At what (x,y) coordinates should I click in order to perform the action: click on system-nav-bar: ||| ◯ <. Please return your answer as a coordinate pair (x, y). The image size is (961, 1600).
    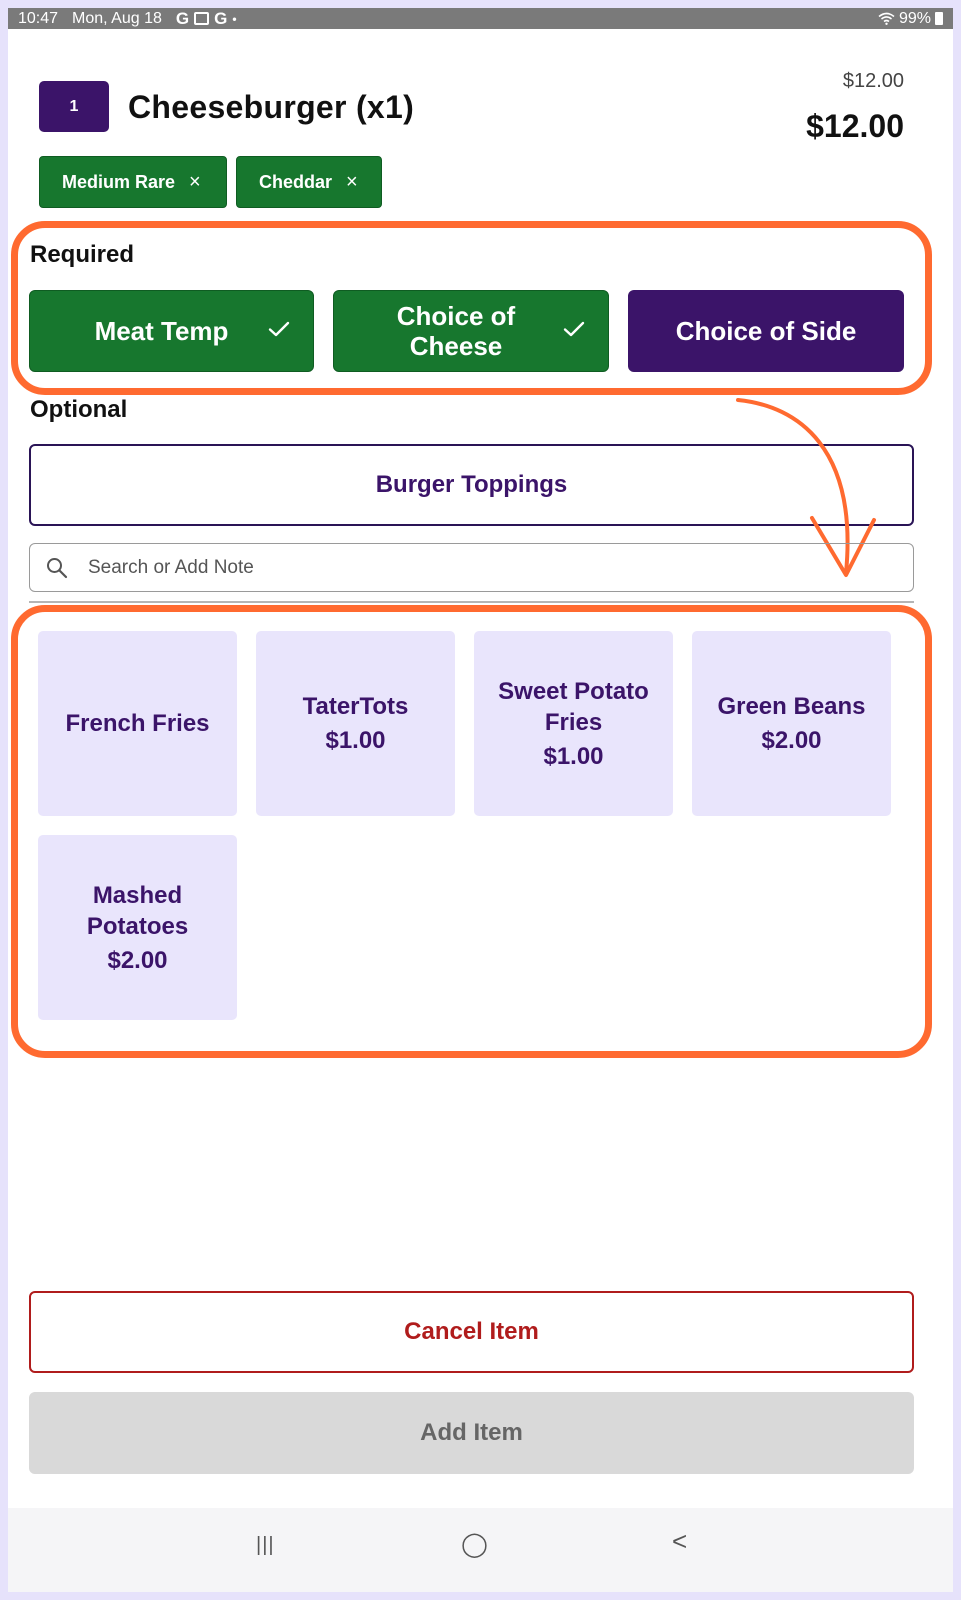
    Looking at the image, I should click on (480, 1550).